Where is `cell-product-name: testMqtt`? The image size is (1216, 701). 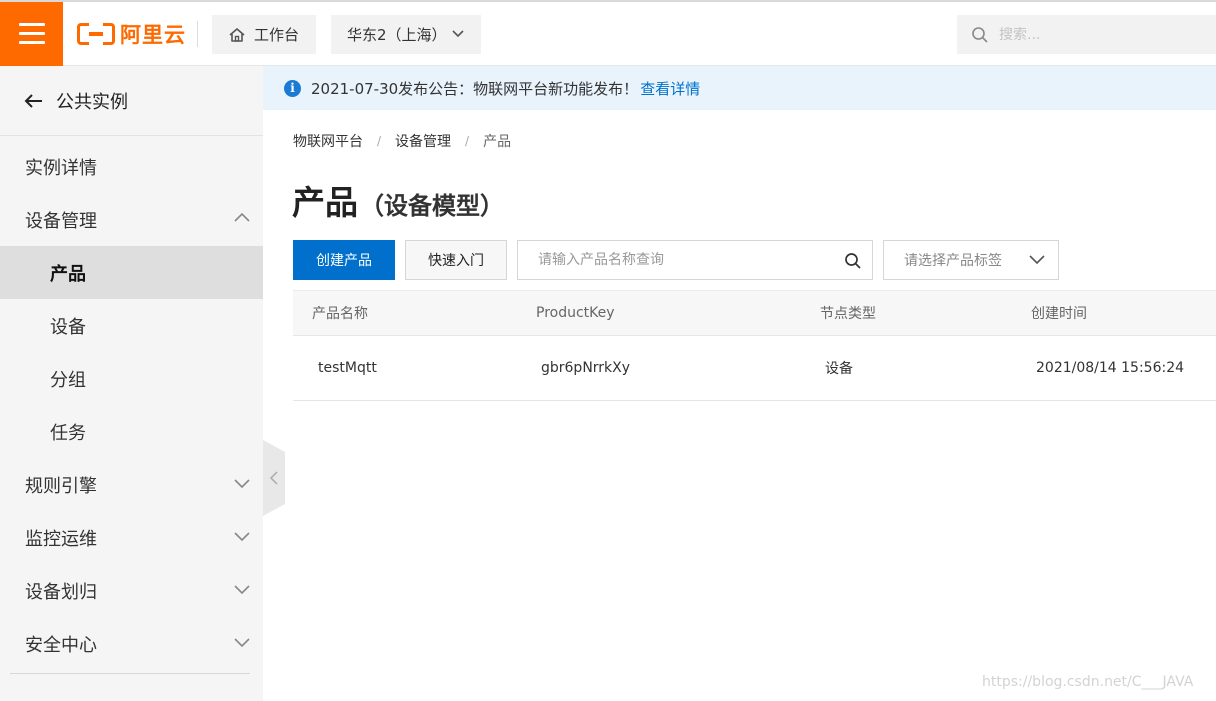 cell-product-name: testMqtt is located at coordinates (347, 368).